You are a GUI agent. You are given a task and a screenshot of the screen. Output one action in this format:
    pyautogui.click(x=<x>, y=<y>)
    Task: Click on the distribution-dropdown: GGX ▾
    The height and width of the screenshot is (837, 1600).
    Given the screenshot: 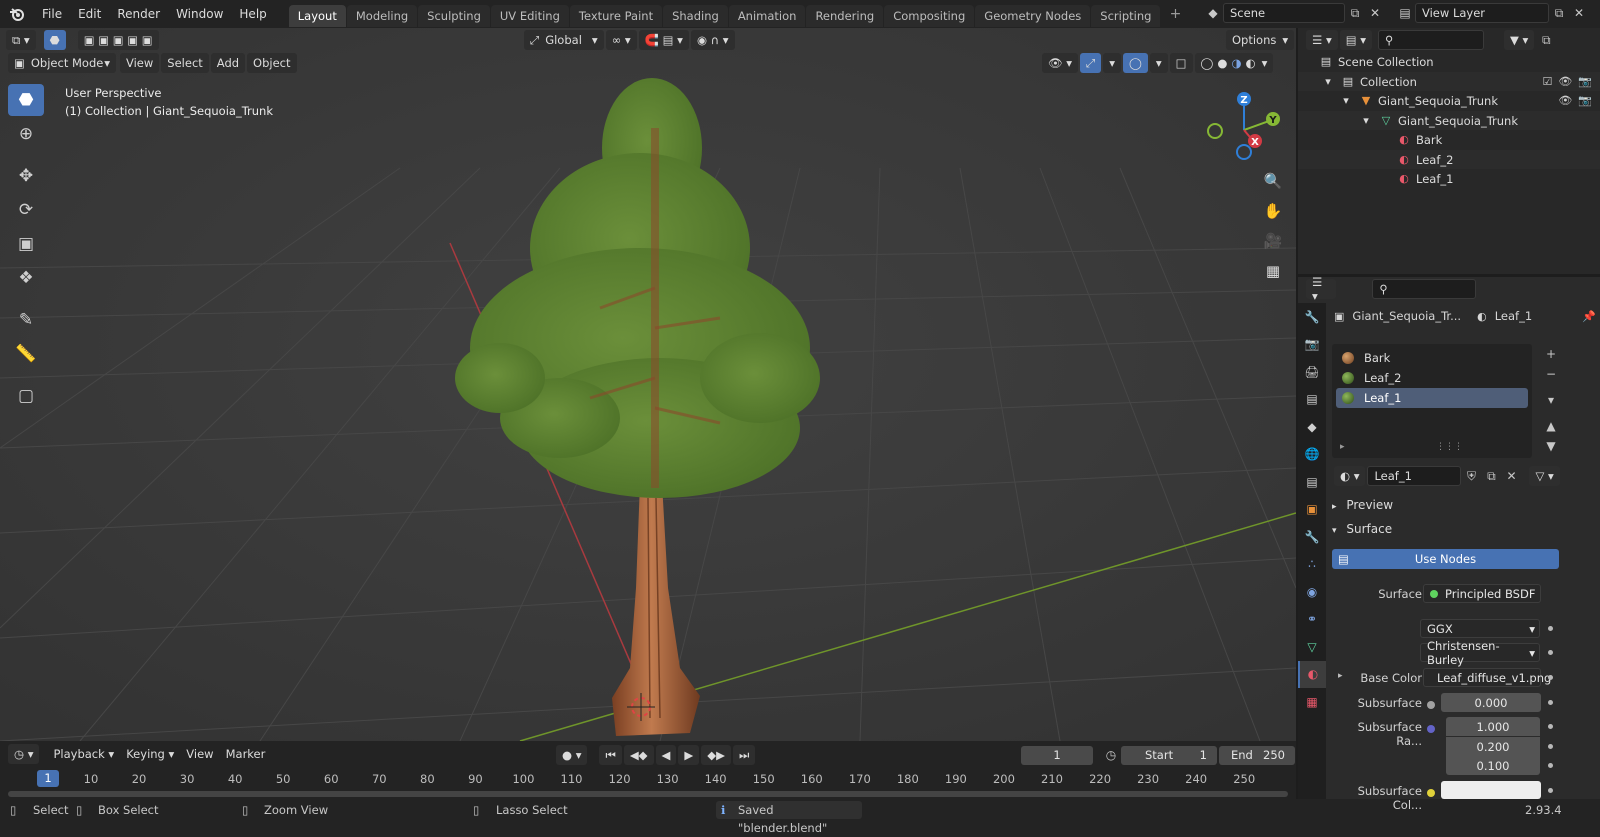 What is the action you would take?
    pyautogui.click(x=1480, y=628)
    